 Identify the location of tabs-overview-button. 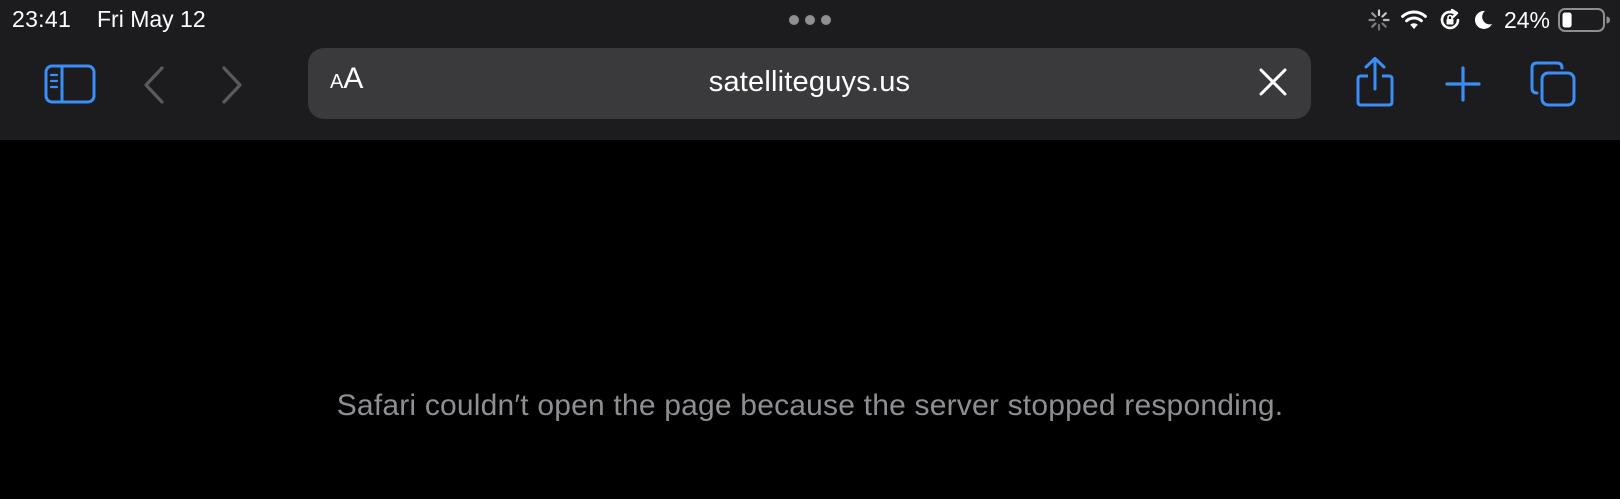
(1553, 84).